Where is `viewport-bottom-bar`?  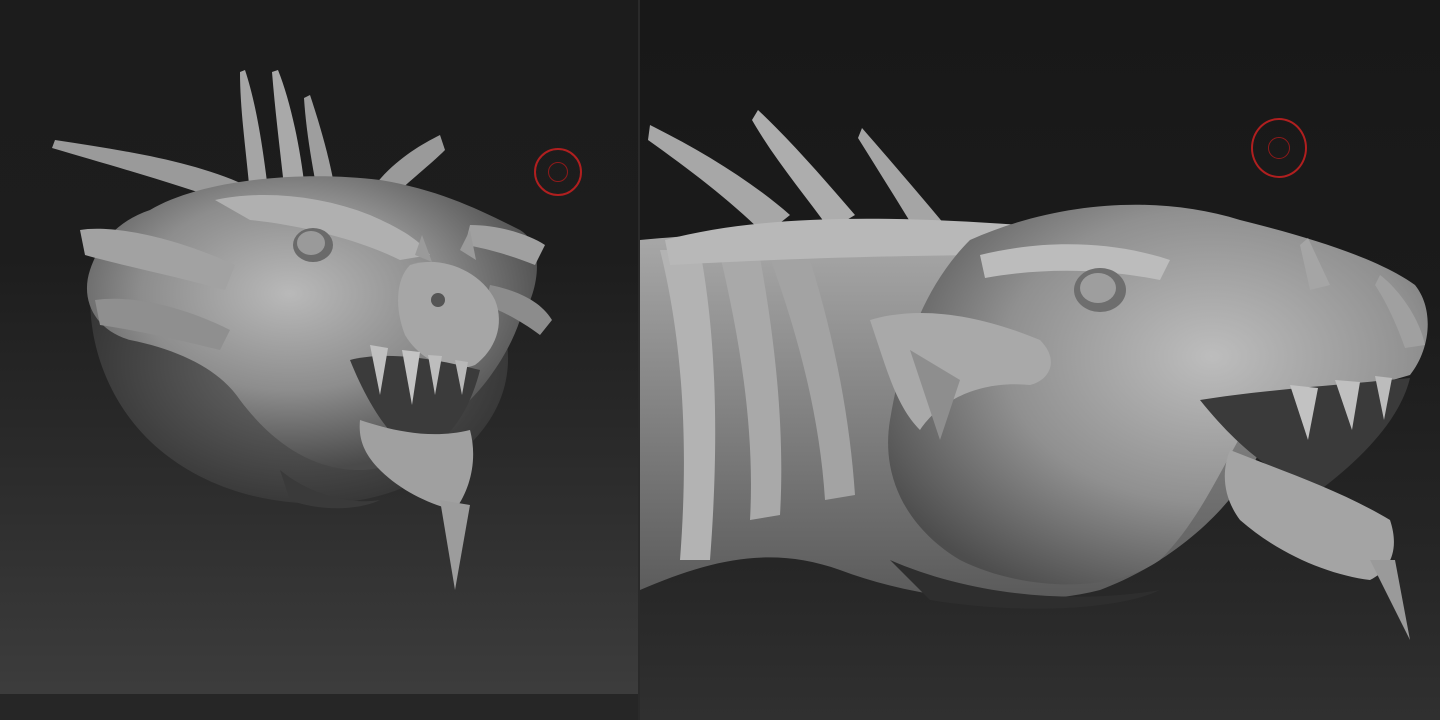 viewport-bottom-bar is located at coordinates (319, 707).